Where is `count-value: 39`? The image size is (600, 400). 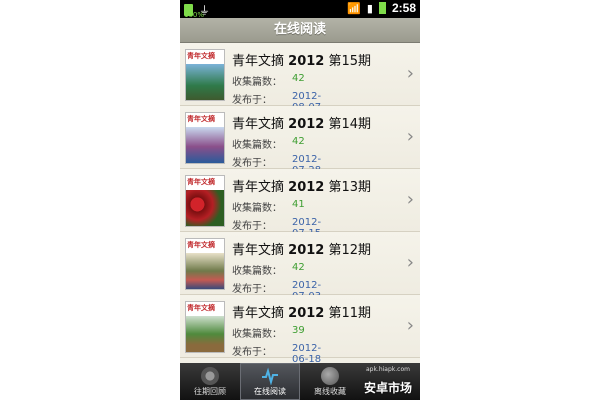 count-value: 39 is located at coordinates (298, 330).